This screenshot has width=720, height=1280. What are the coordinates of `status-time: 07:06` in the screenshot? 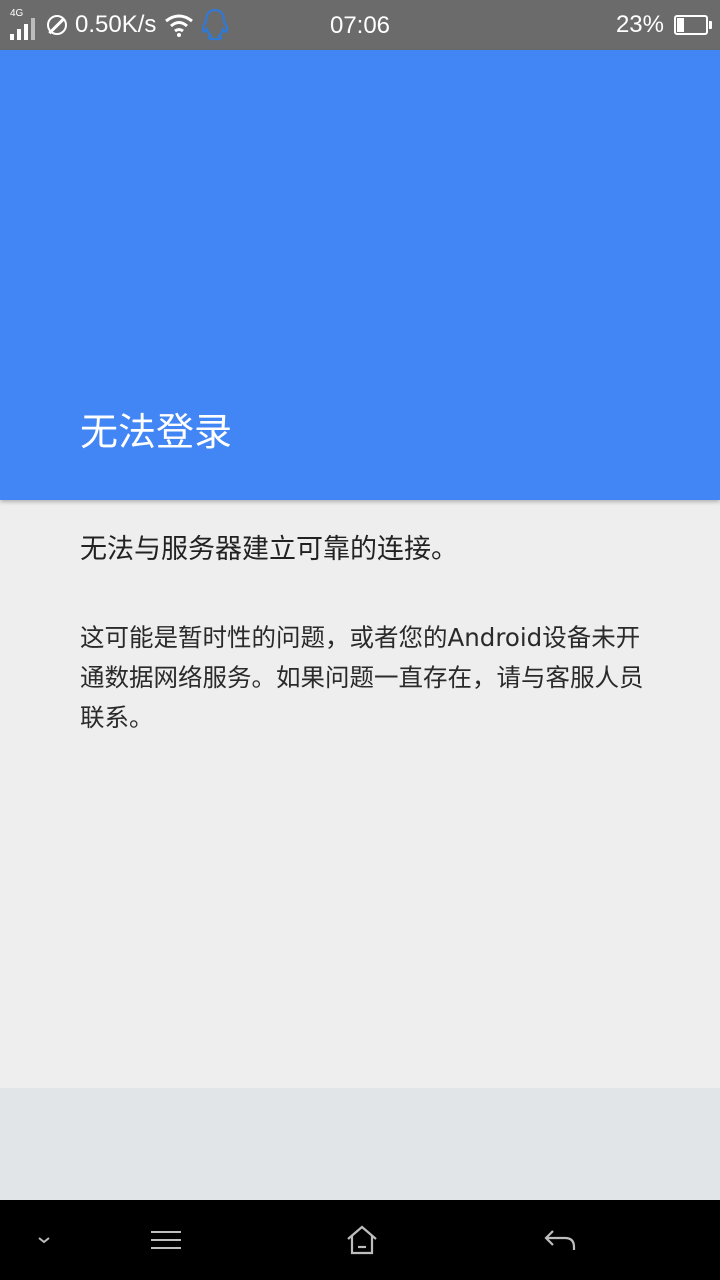 It's located at (360, 25).